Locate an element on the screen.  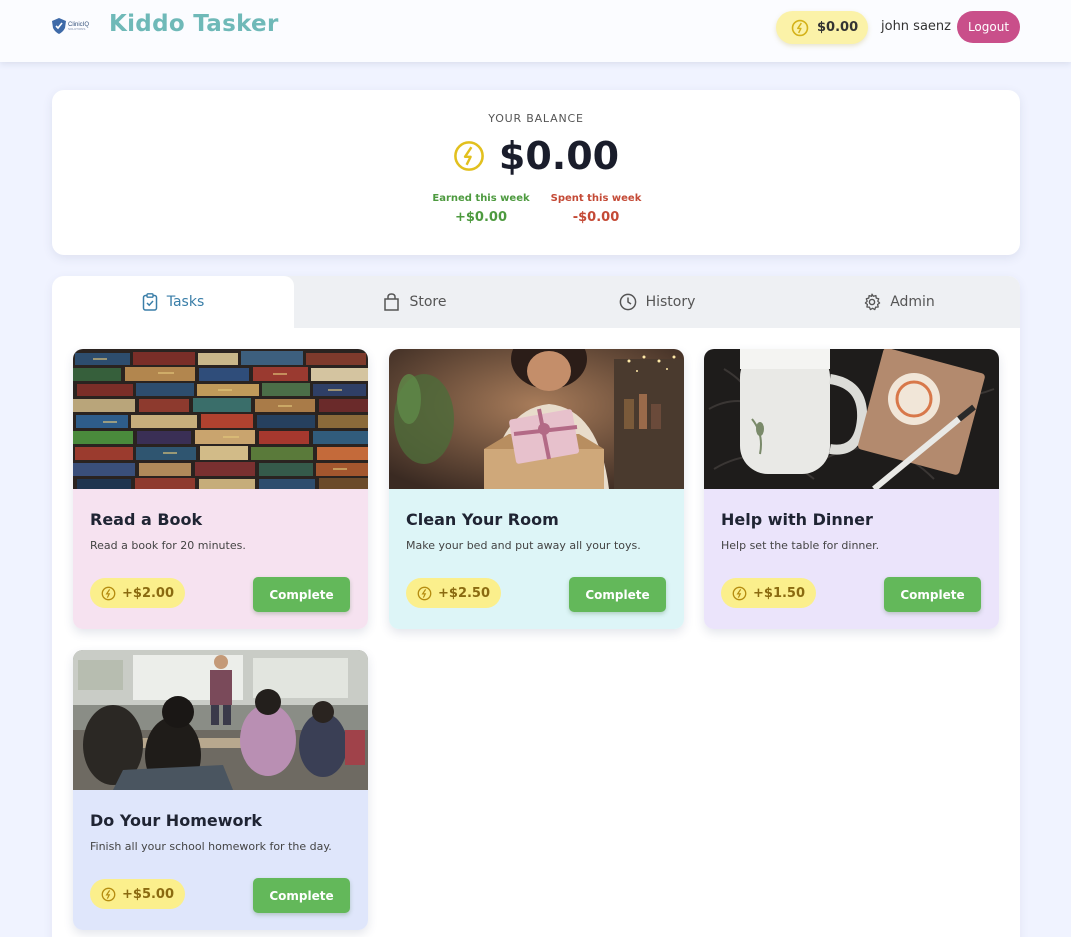
tab-label: History is located at coordinates (670, 302).